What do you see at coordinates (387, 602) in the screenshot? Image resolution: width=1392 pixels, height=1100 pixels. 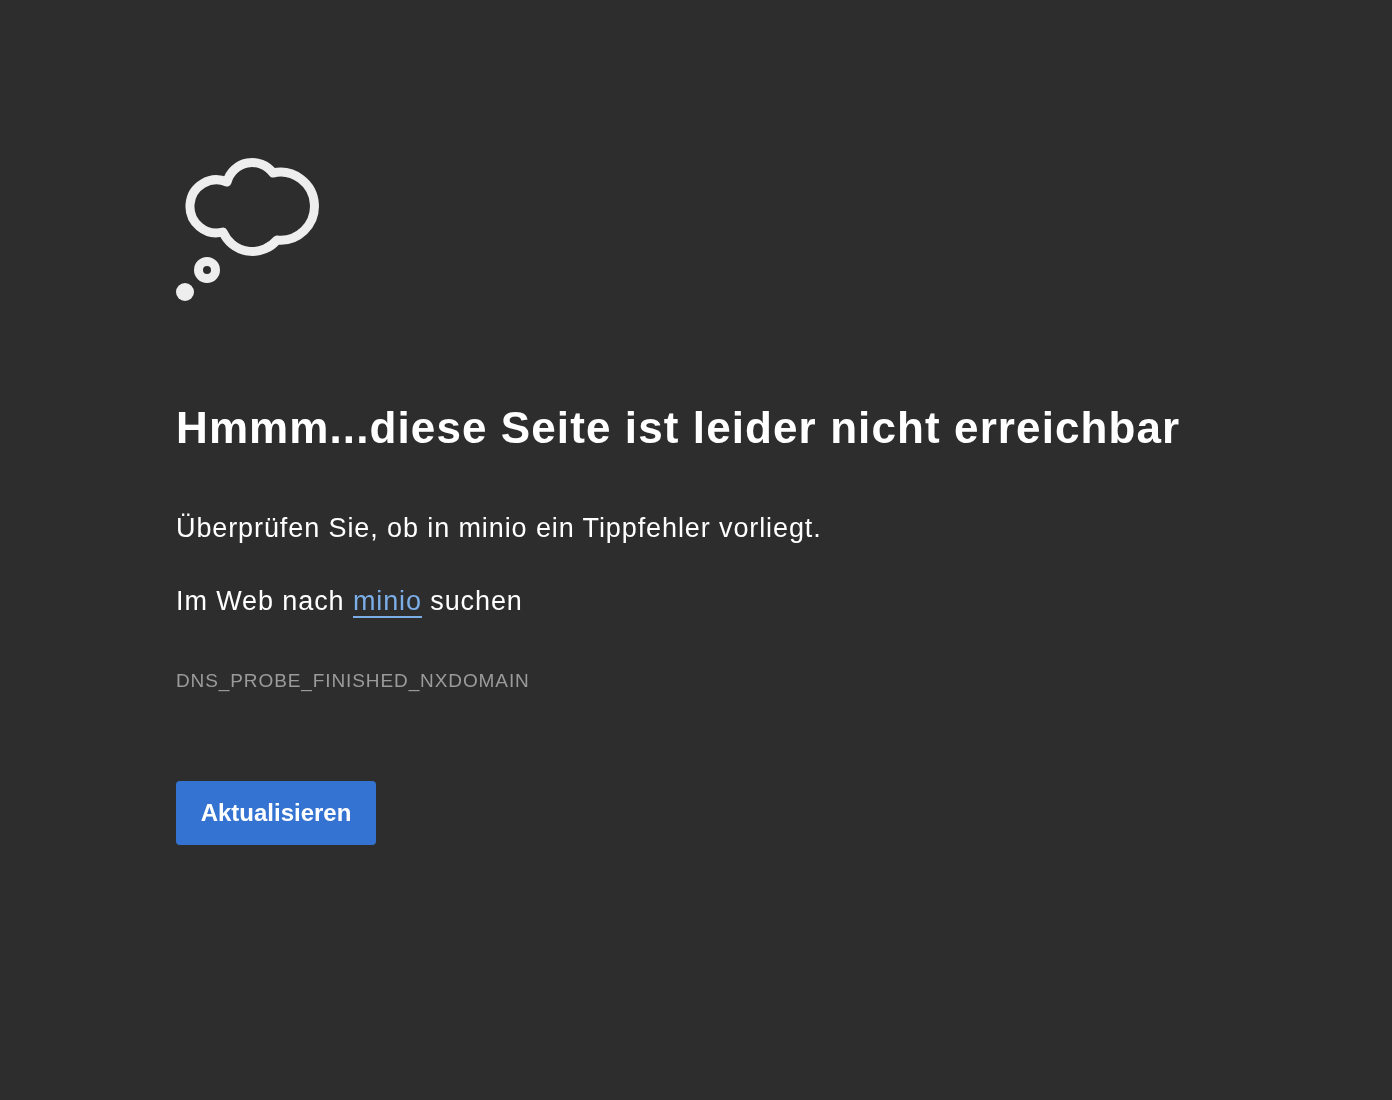 I see `search-link: minio` at bounding box center [387, 602].